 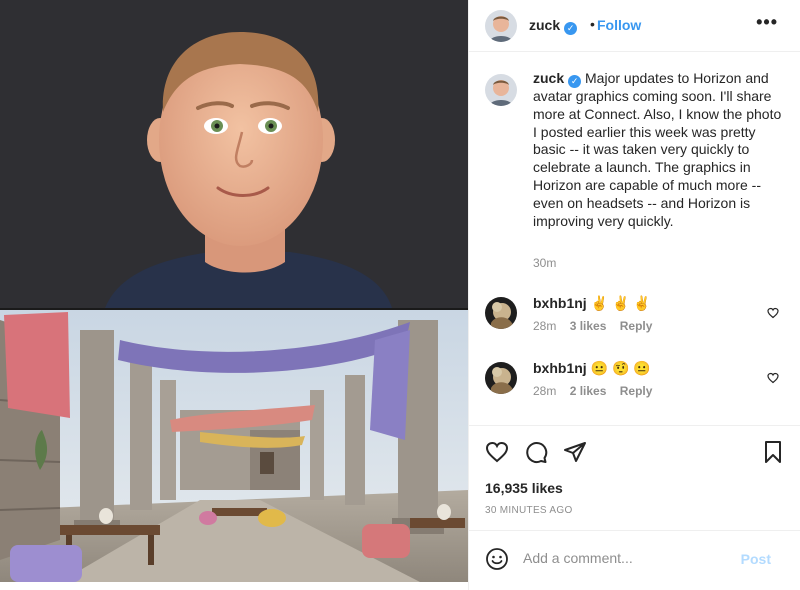 I want to click on comment-meta: 28m 2 likes Reply, so click(x=597, y=391).